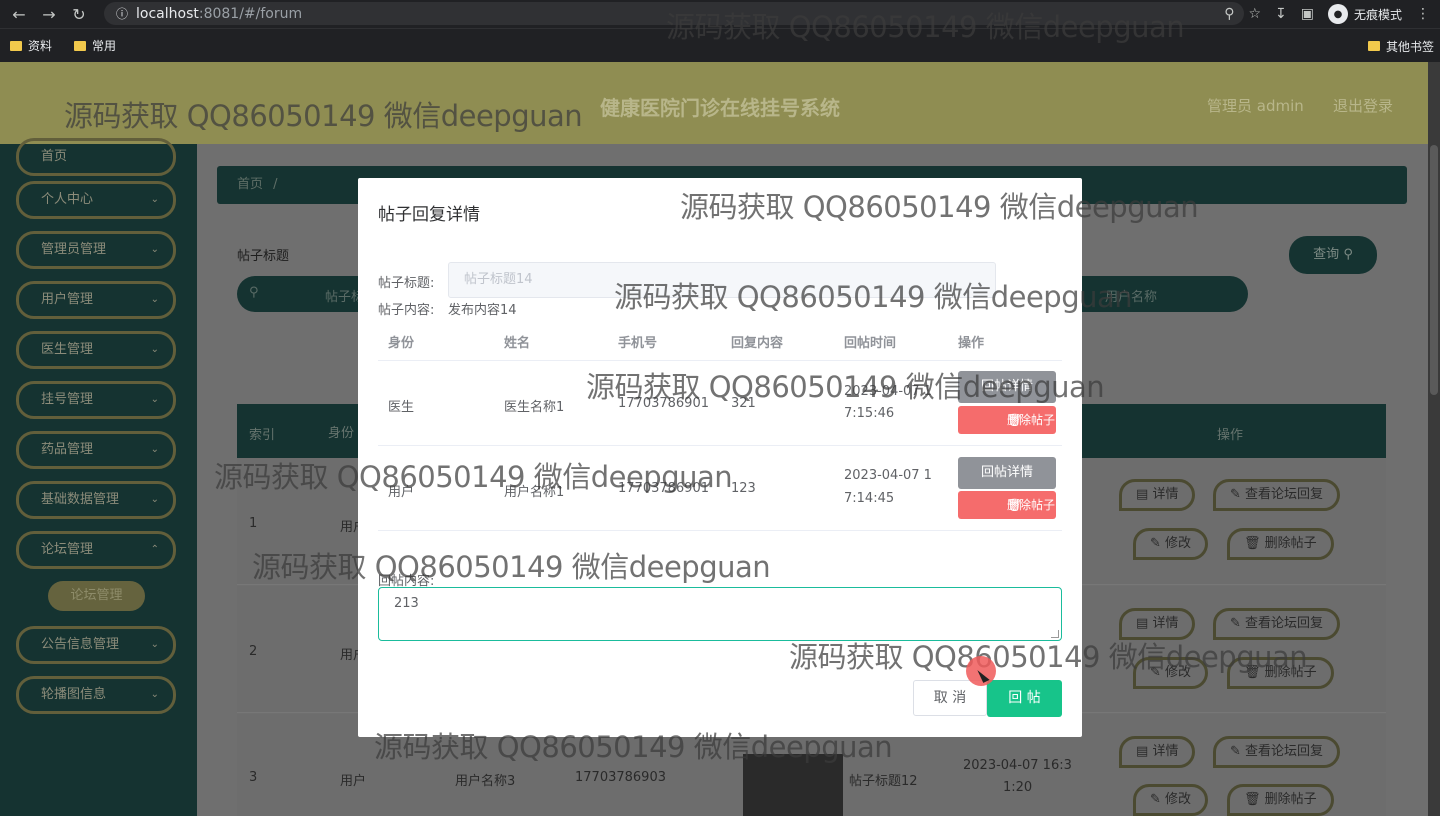 This screenshot has width=1440, height=816. What do you see at coordinates (1423, 14) in the screenshot?
I see `menu-icon: ⋮` at bounding box center [1423, 14].